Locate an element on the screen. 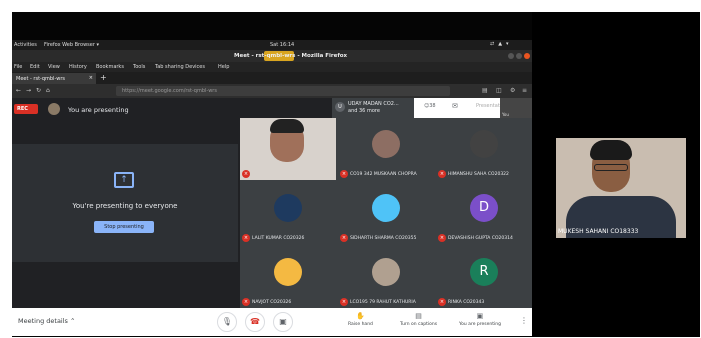 This screenshot has width=701, height=338. recording-badge: REC is located at coordinates (26, 109).